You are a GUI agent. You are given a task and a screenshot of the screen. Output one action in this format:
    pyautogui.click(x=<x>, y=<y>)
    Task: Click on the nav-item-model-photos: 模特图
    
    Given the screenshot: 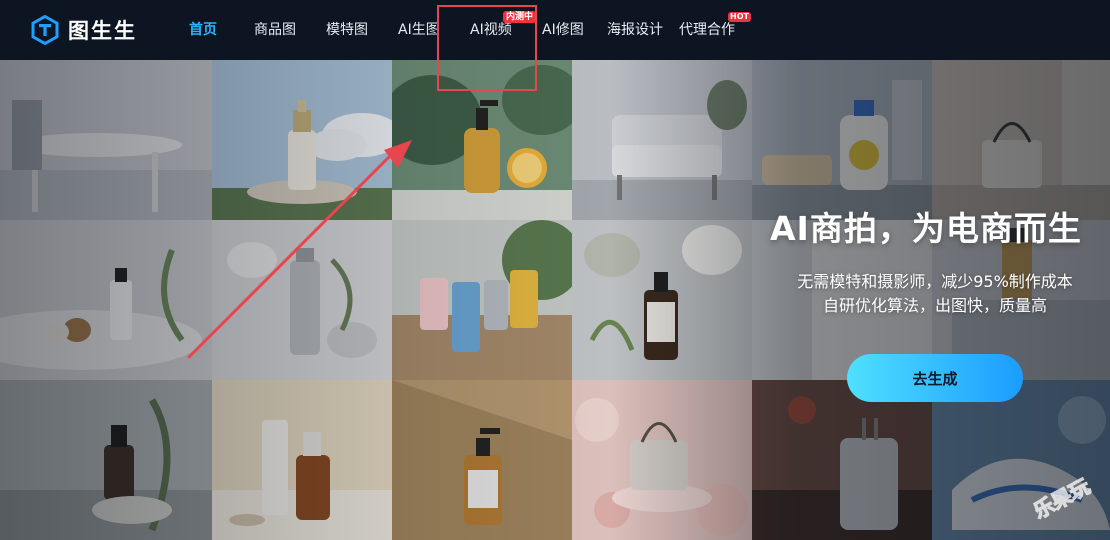 What is the action you would take?
    pyautogui.click(x=347, y=30)
    